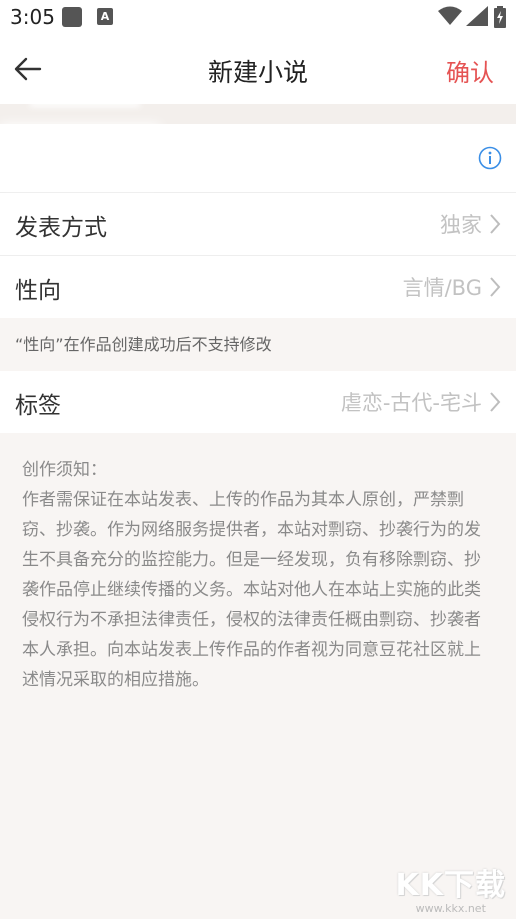 The width and height of the screenshot is (516, 919). I want to click on title-bar: 新建小说 确认, so click(258, 69).